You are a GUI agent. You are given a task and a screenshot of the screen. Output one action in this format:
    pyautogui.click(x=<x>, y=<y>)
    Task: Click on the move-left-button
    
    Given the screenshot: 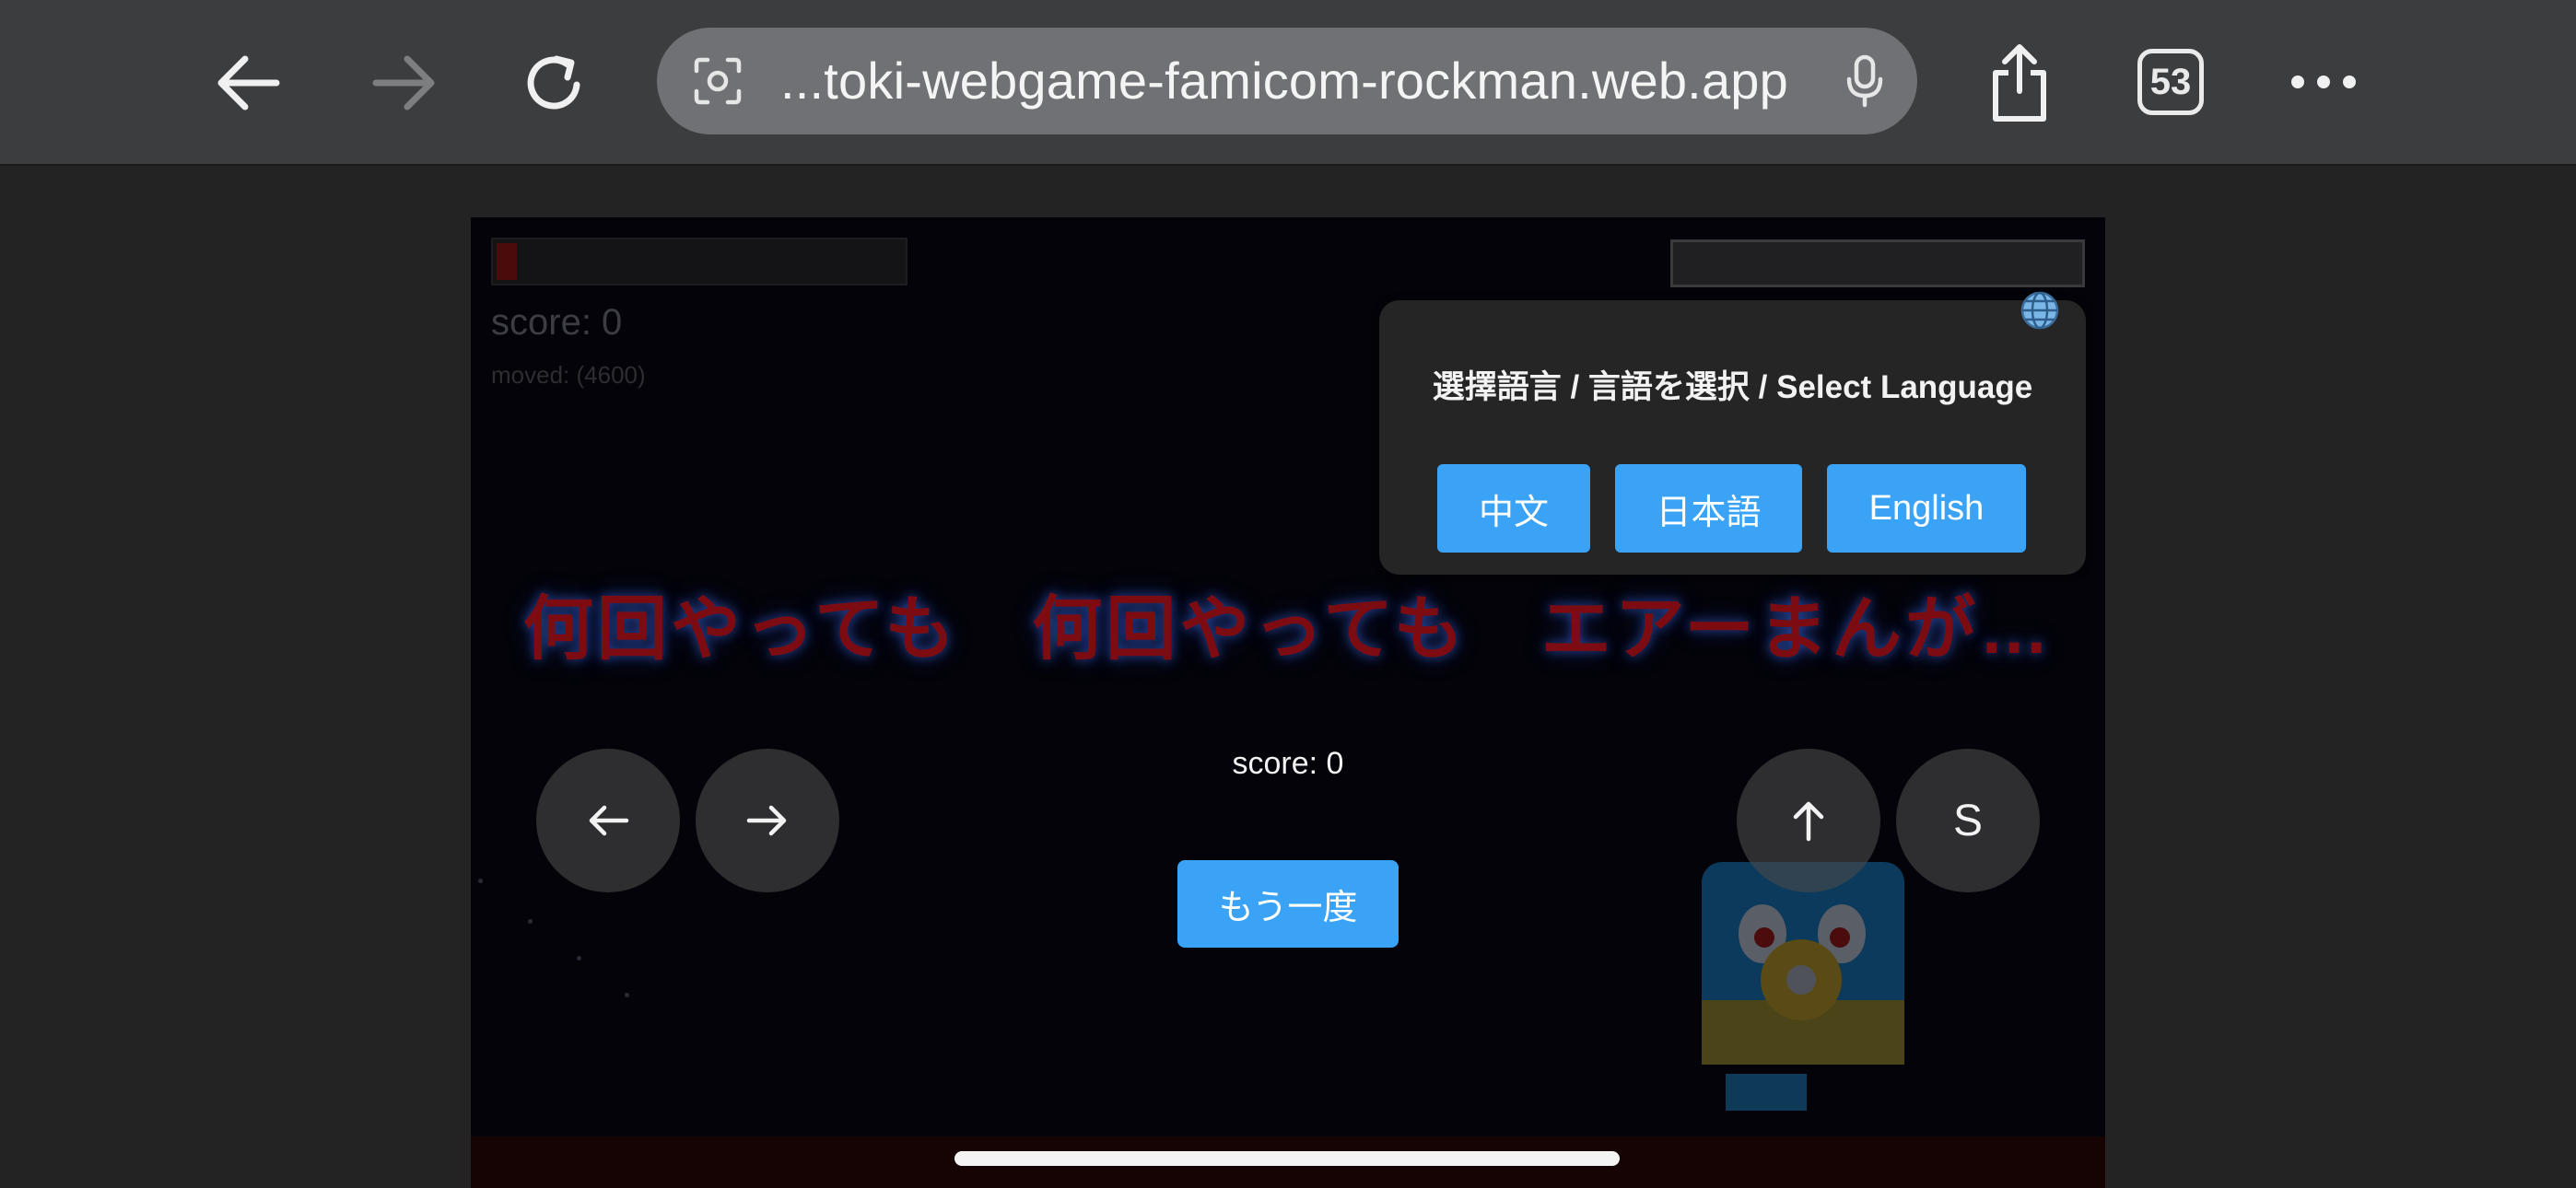 What is the action you would take?
    pyautogui.click(x=608, y=821)
    